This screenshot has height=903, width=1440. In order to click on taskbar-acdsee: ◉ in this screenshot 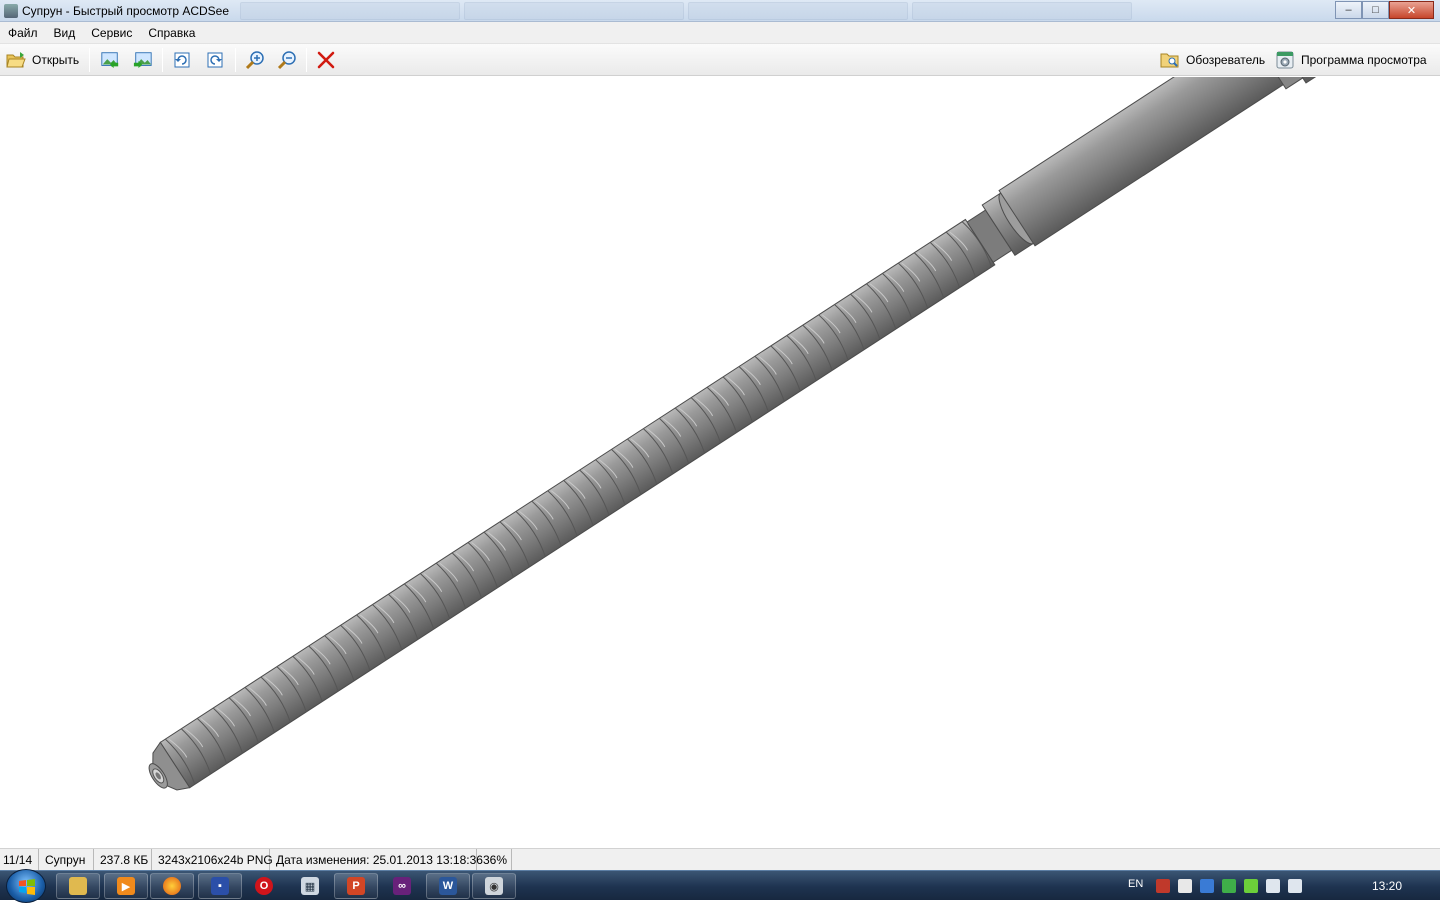, I will do `click(494, 886)`.